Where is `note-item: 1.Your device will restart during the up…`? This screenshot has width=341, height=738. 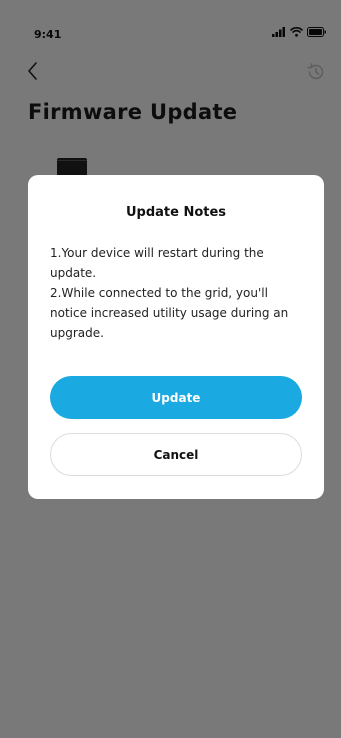 note-item: 1.Your device will restart during the up… is located at coordinates (157, 263).